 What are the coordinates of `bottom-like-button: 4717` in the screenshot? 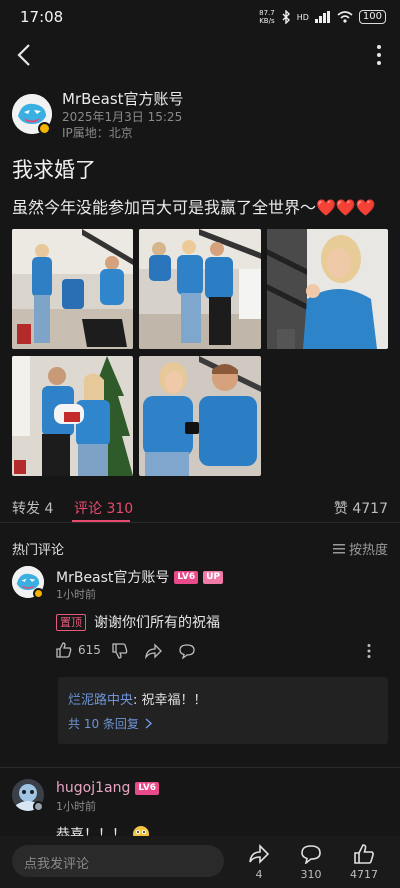 It's located at (364, 862).